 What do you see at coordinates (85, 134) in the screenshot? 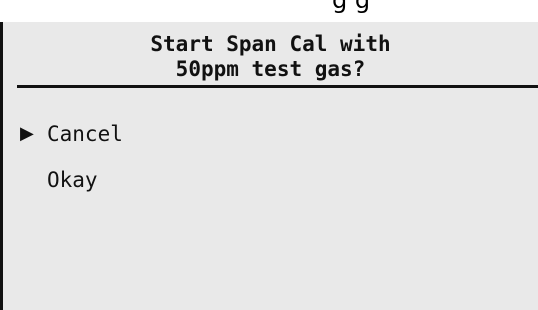
I see `menu-item-label: Cancel` at bounding box center [85, 134].